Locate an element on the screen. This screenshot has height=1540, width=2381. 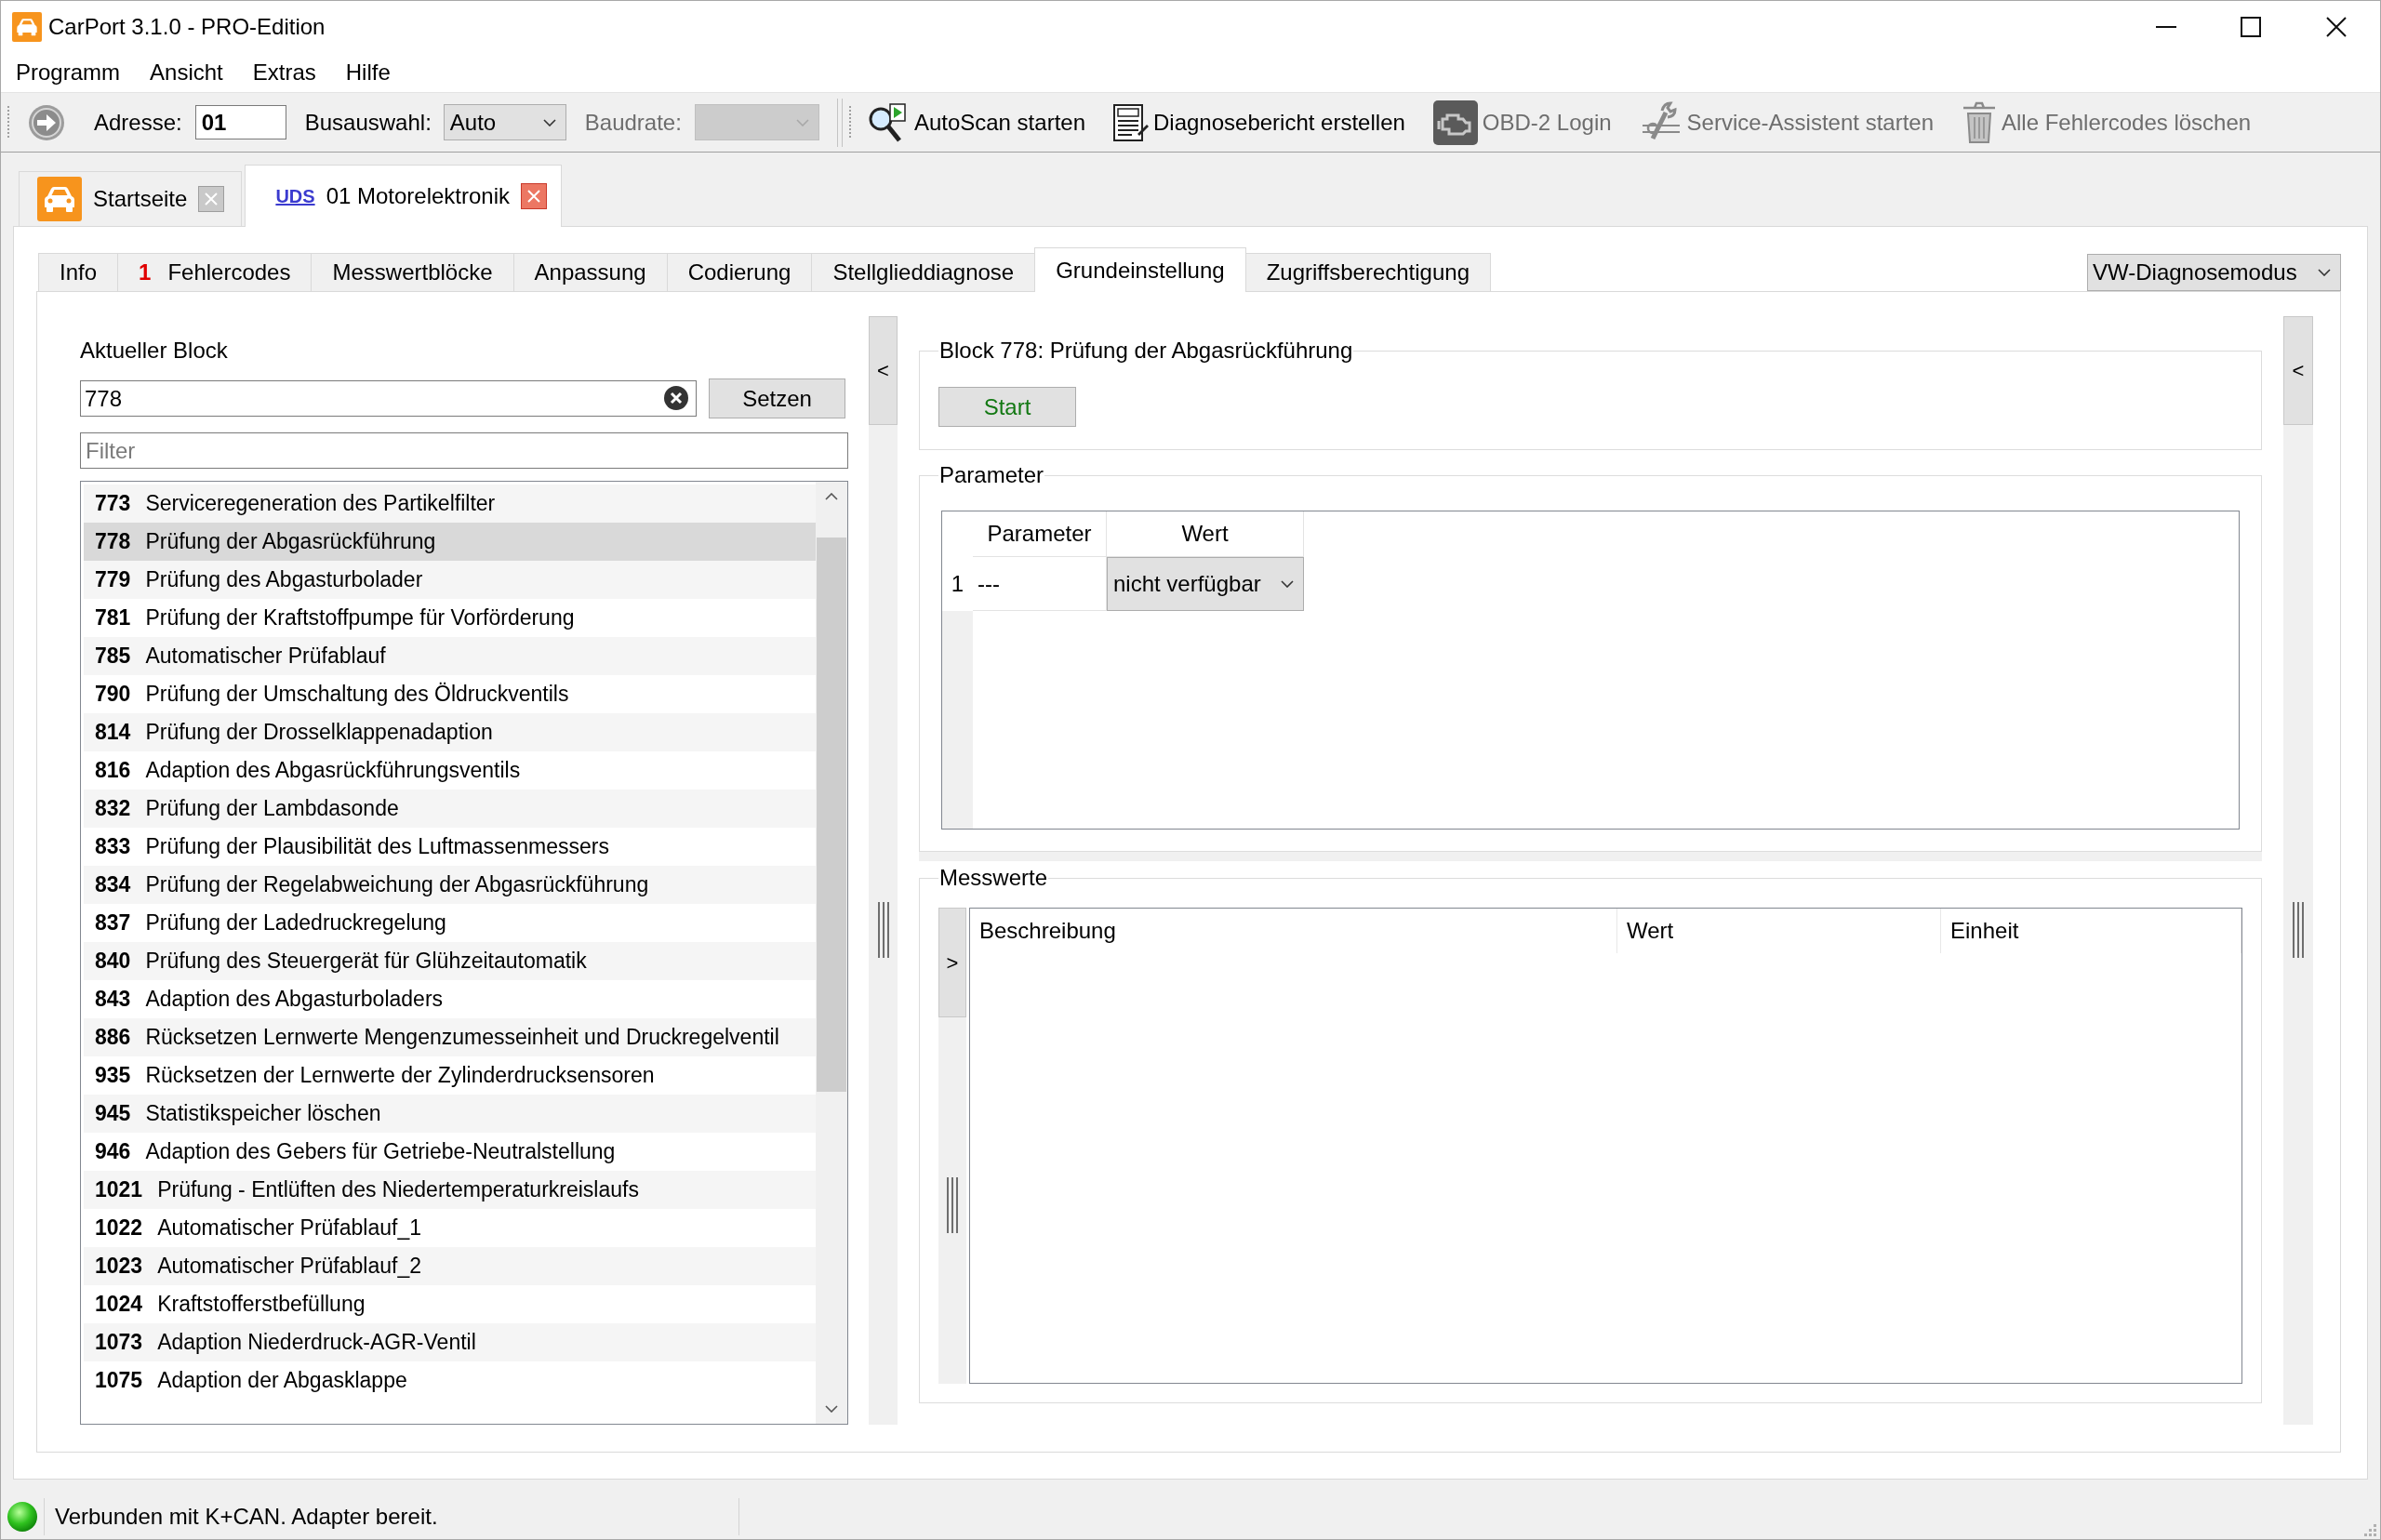
window-title: CarPort 3.1.0 - PRO-Edition is located at coordinates (187, 26).